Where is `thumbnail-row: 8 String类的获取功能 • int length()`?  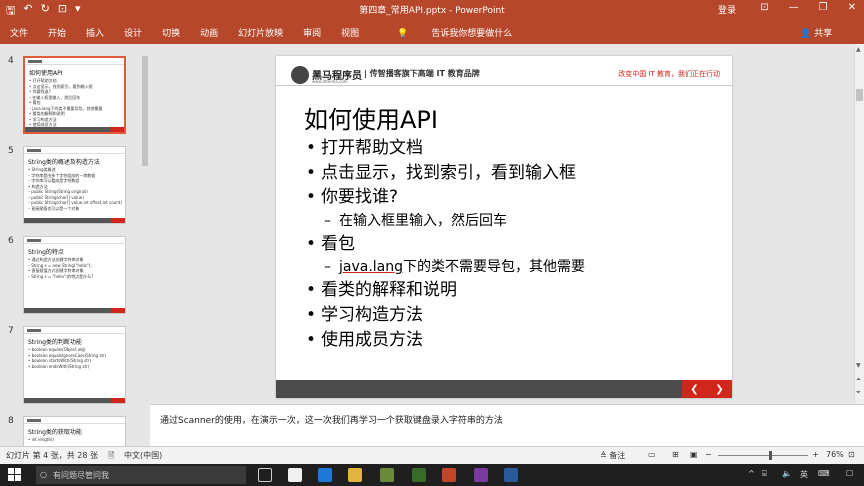
thumbnail-row: 8 String类的获取功能 • int length() is located at coordinates (70, 431).